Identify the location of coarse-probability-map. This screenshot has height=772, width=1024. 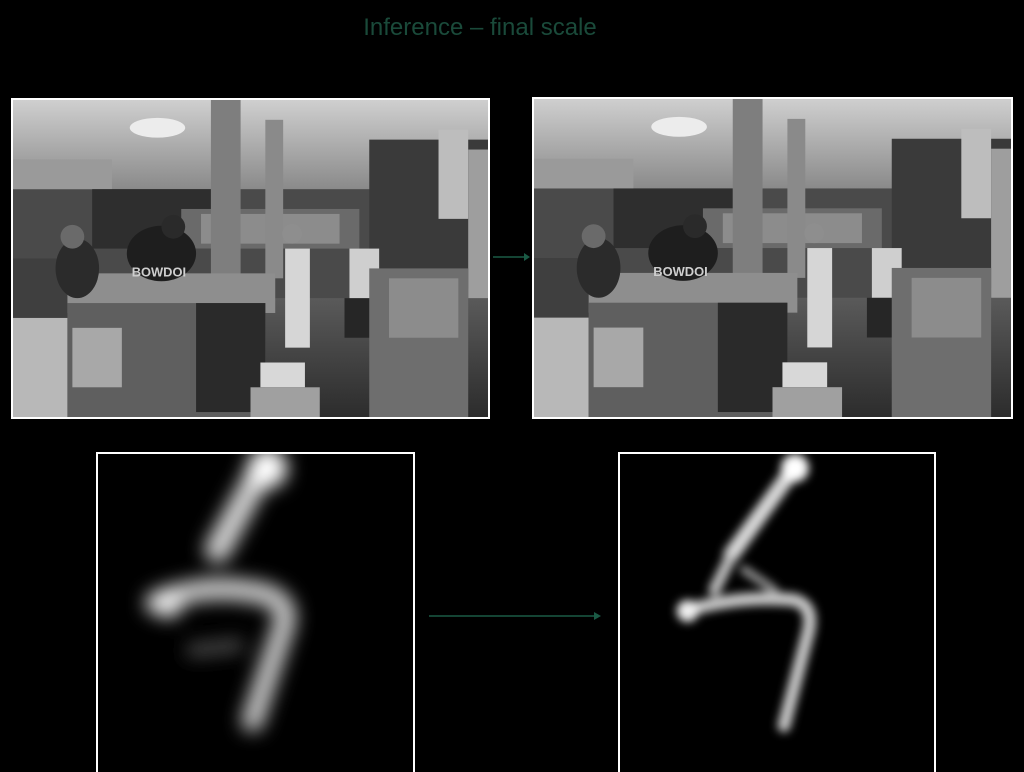
(255, 612).